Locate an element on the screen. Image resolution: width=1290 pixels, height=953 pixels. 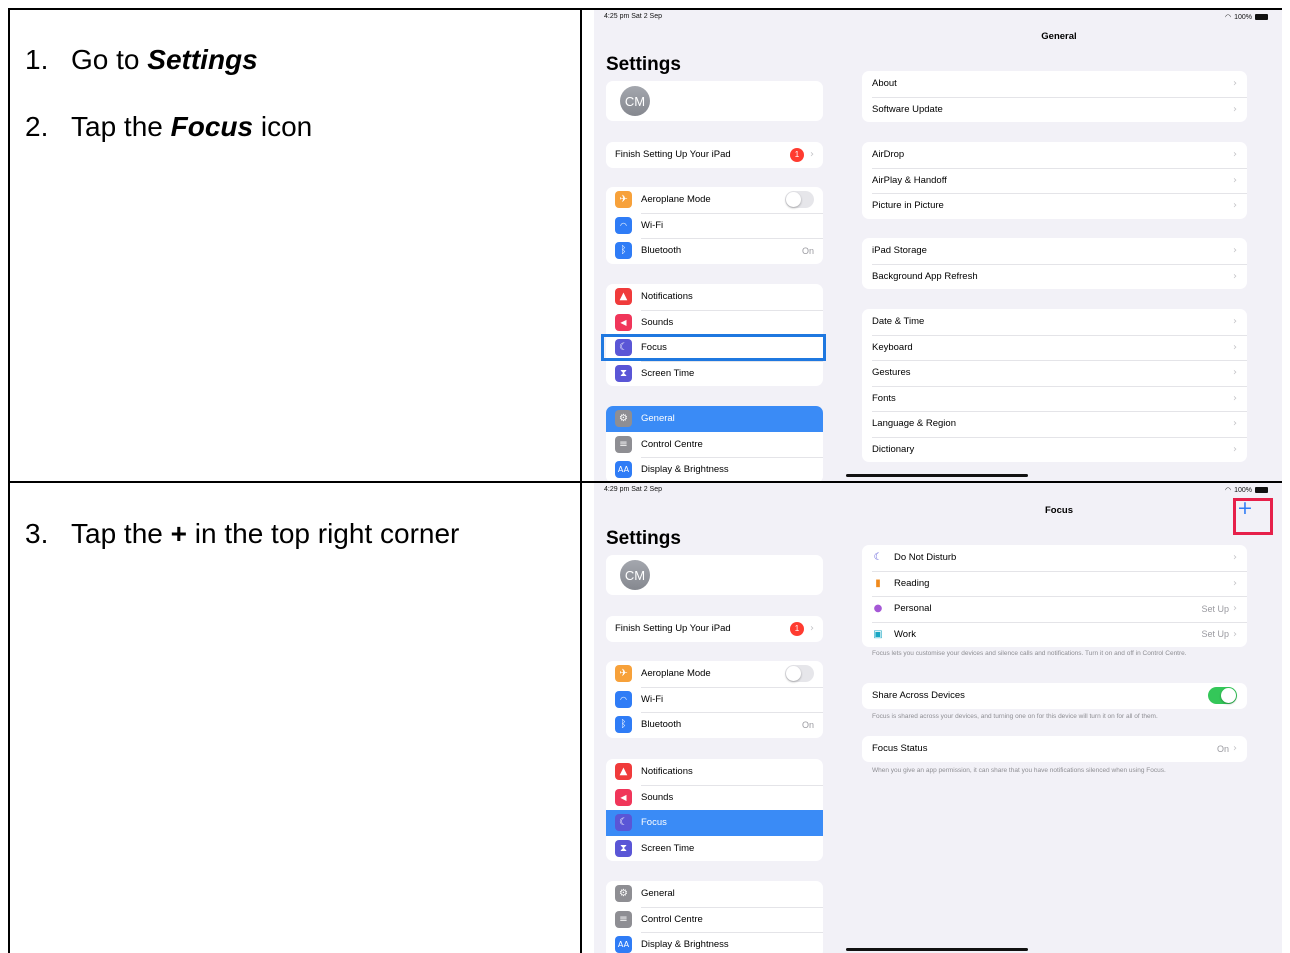
general-item-airplay: AirPlay & Handoff › is located at coordinates (1054, 180).